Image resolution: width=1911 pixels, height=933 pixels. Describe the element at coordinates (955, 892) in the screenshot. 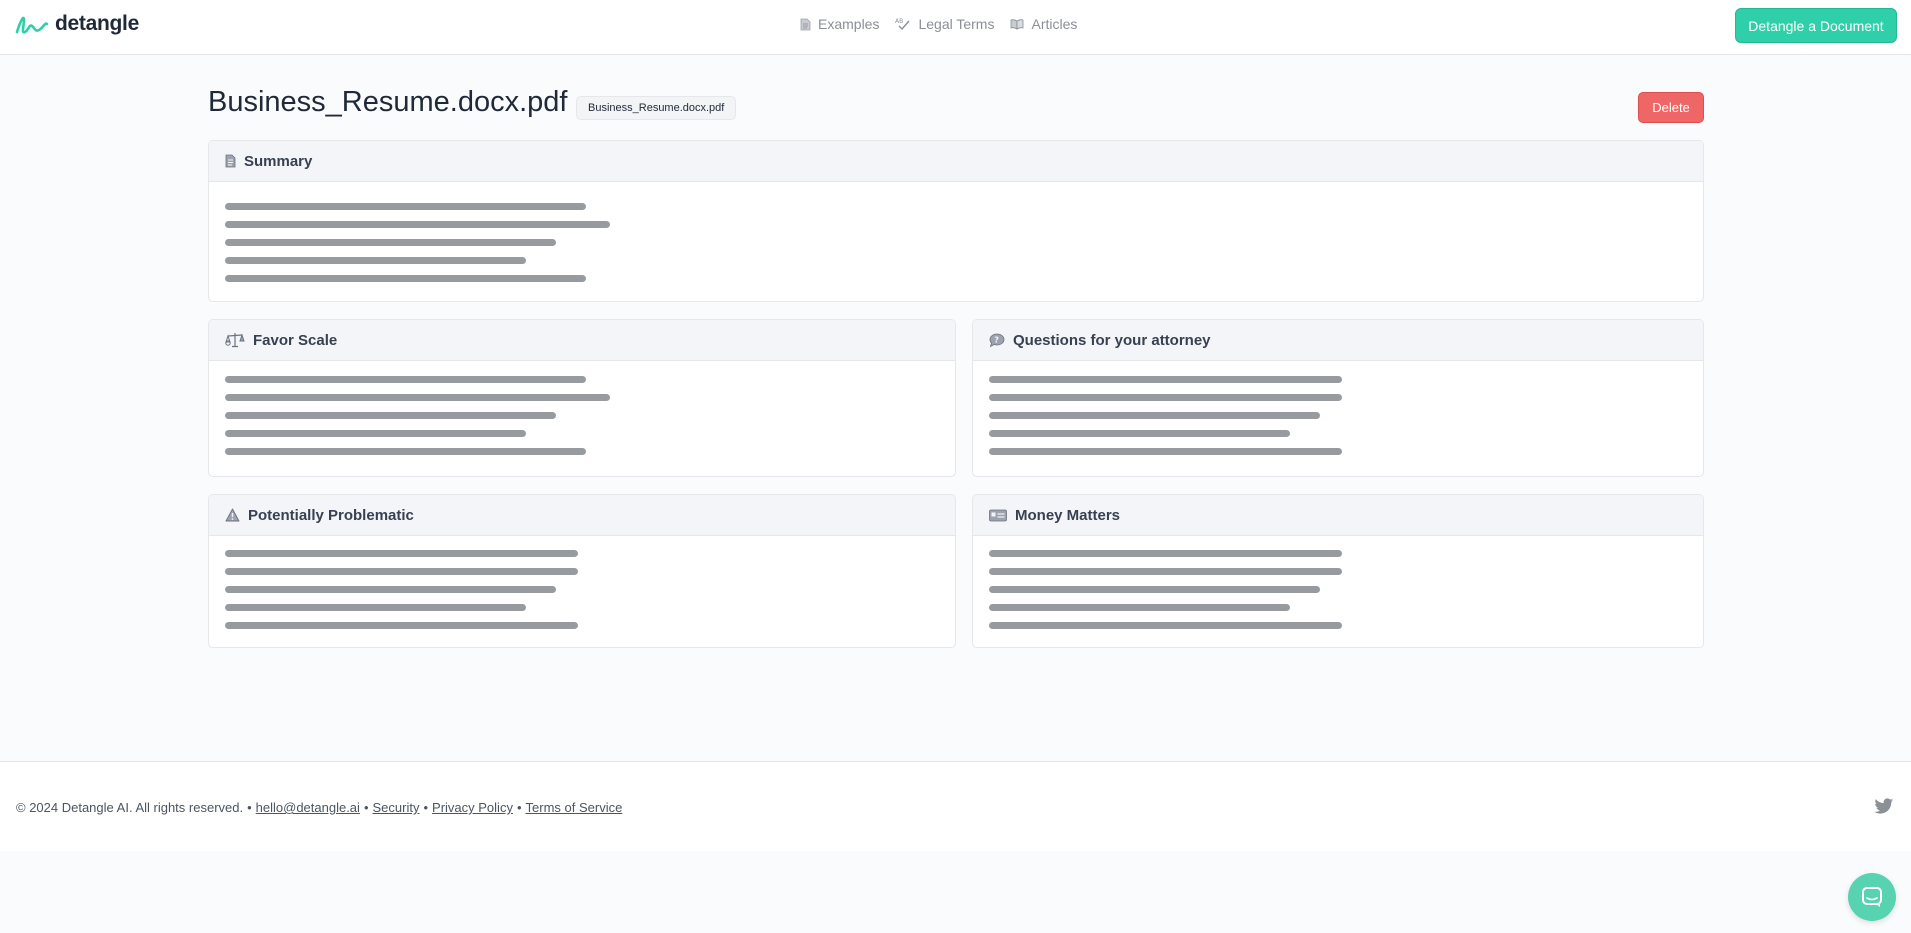

I see `page-bottom` at that location.